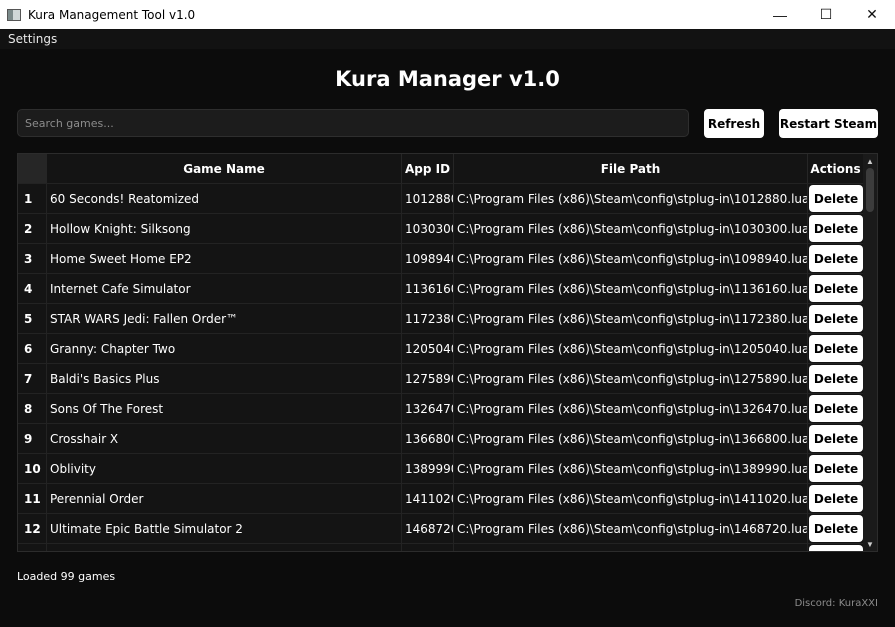 This screenshot has height=627, width=895. I want to click on scroll-thumb, so click(870, 190).